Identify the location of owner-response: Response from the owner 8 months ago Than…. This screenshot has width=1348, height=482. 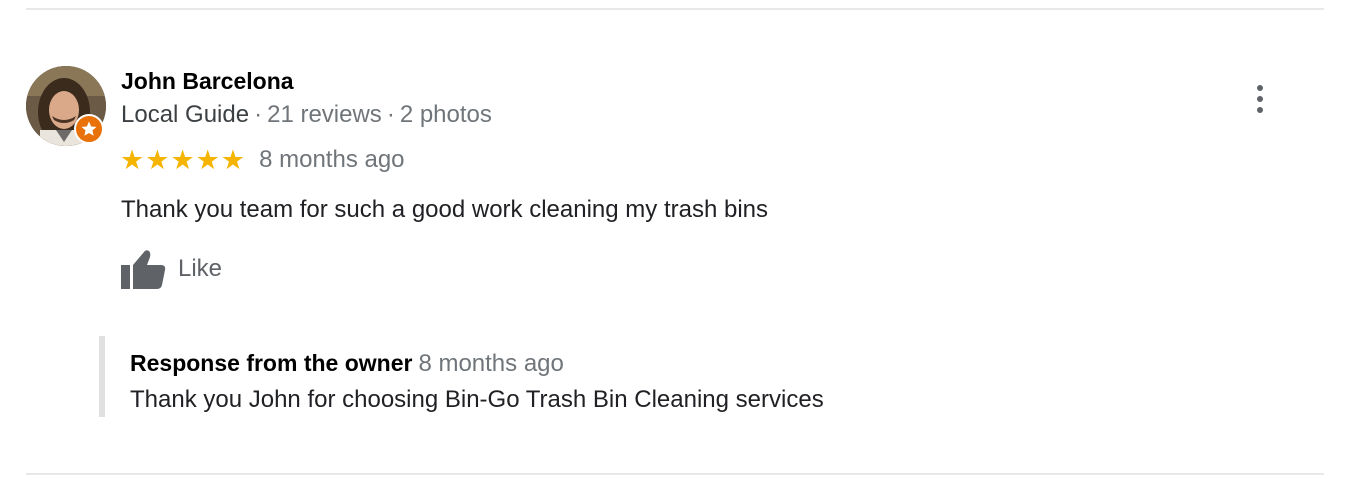
(549, 376).